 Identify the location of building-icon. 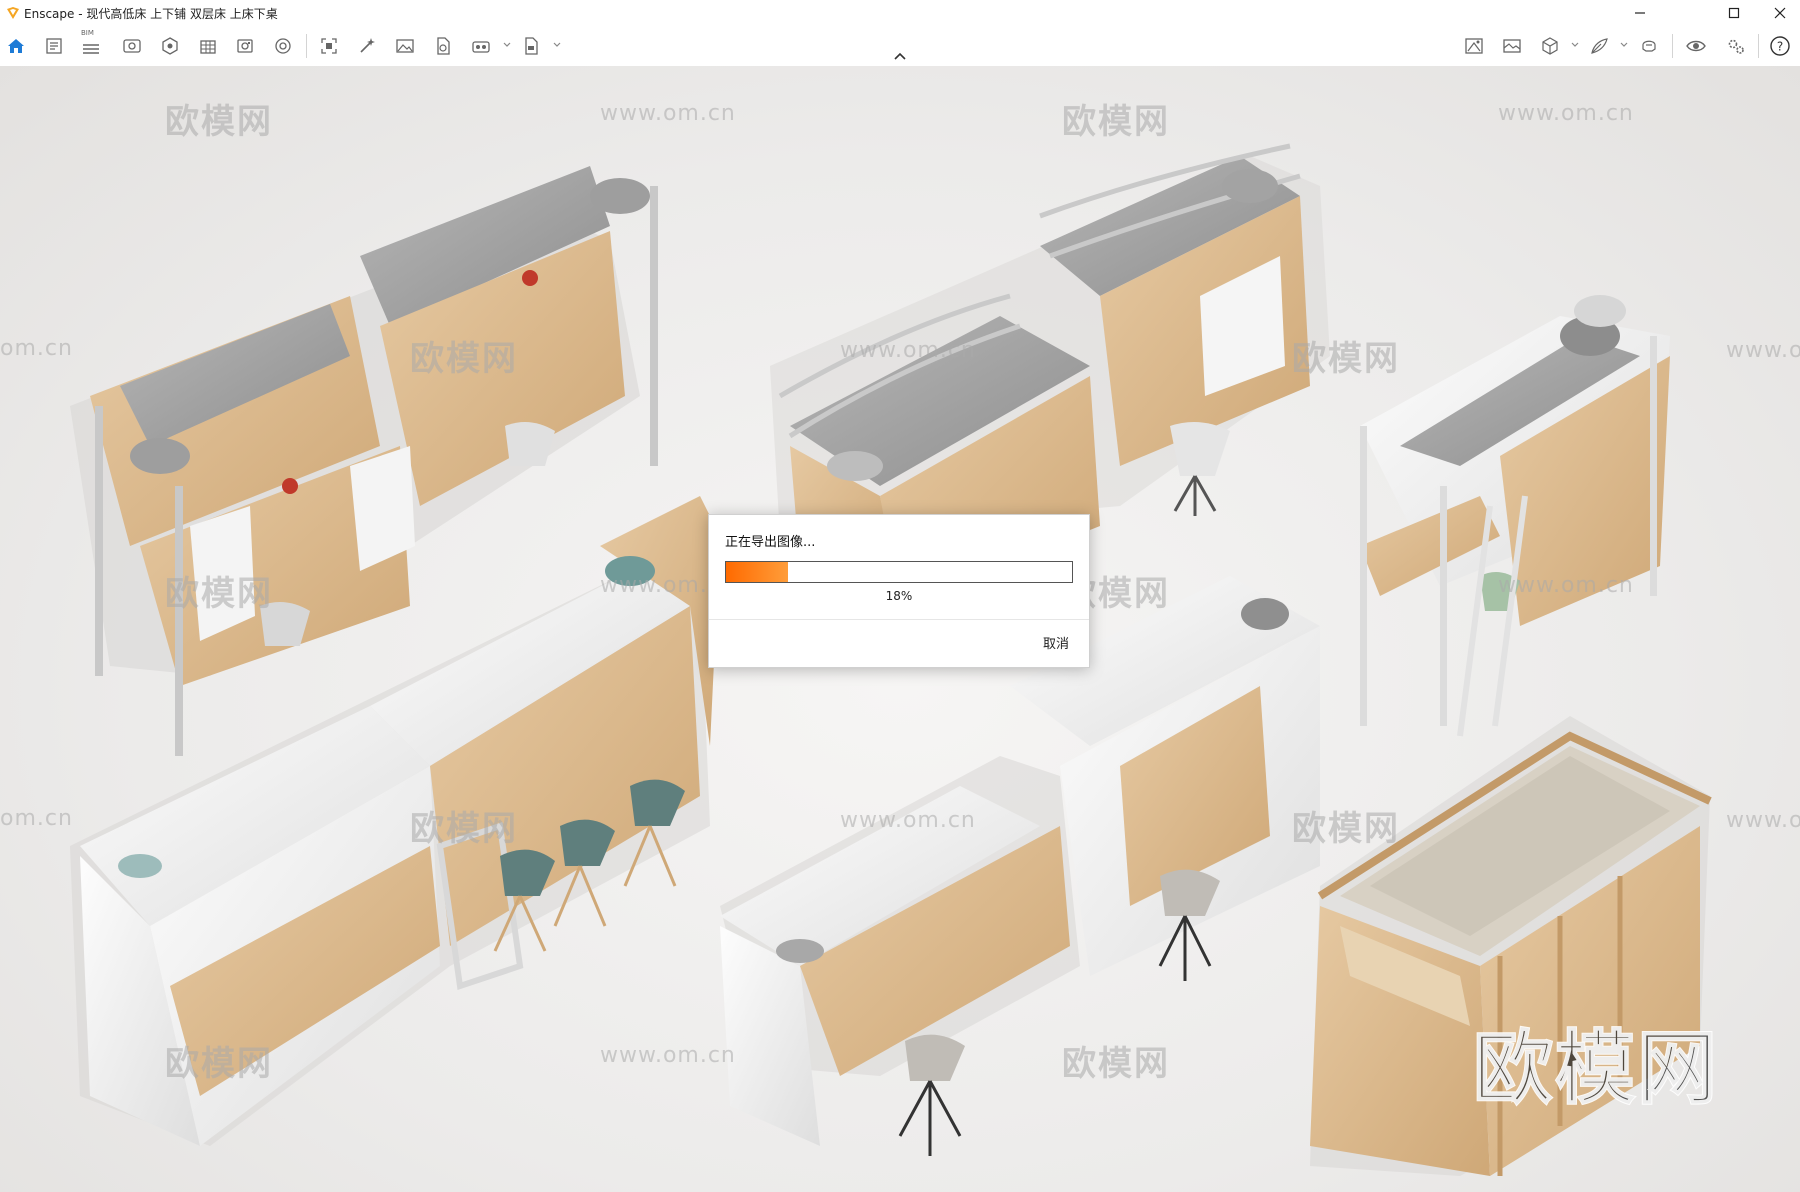
(245, 46).